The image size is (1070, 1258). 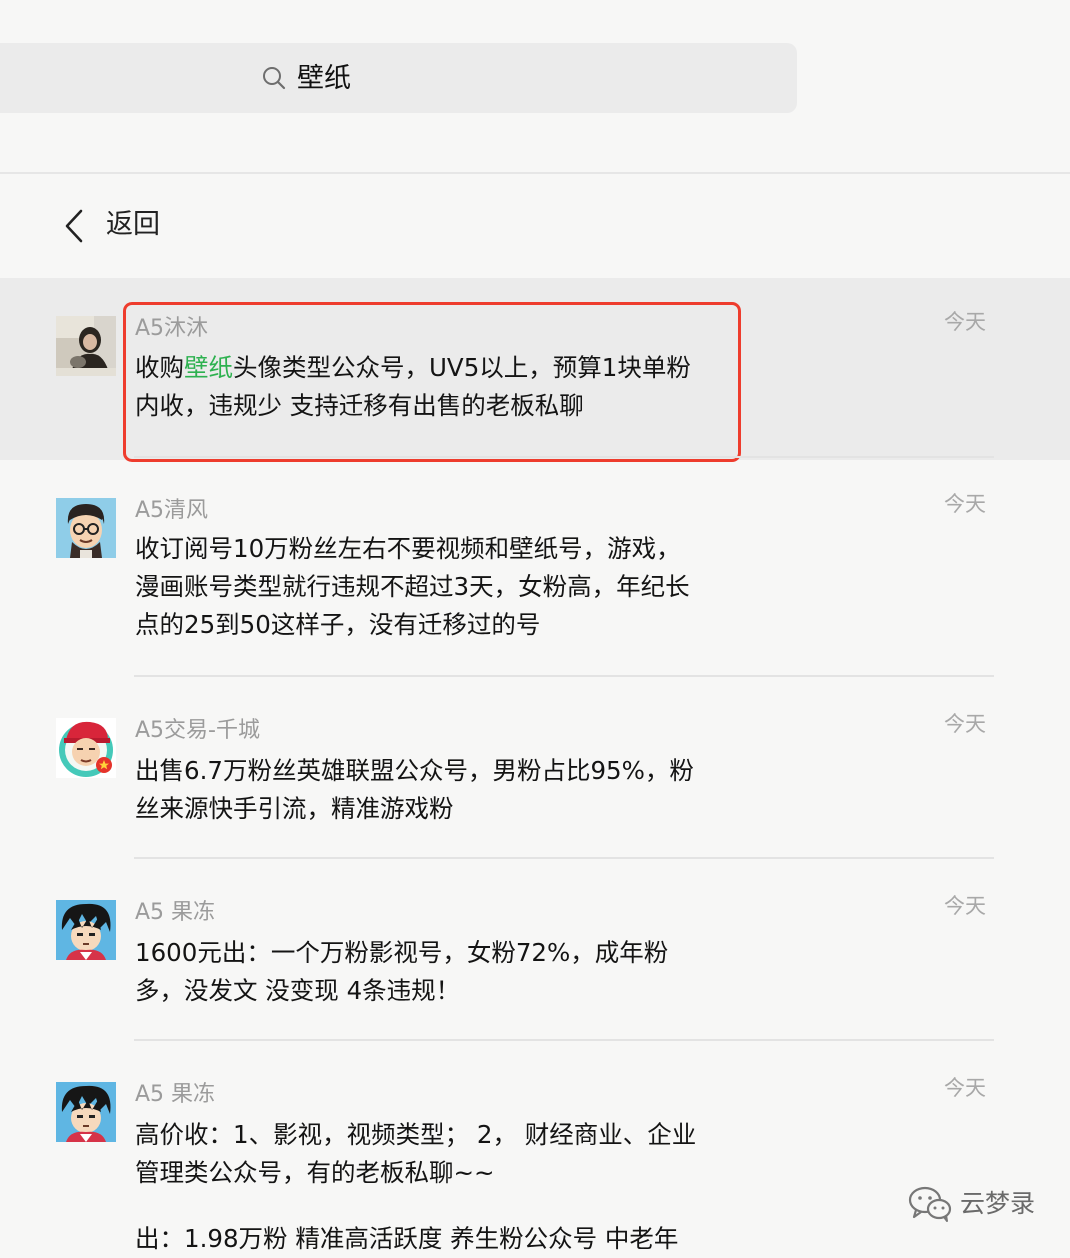 I want to click on chevron-left-icon, so click(x=74, y=226).